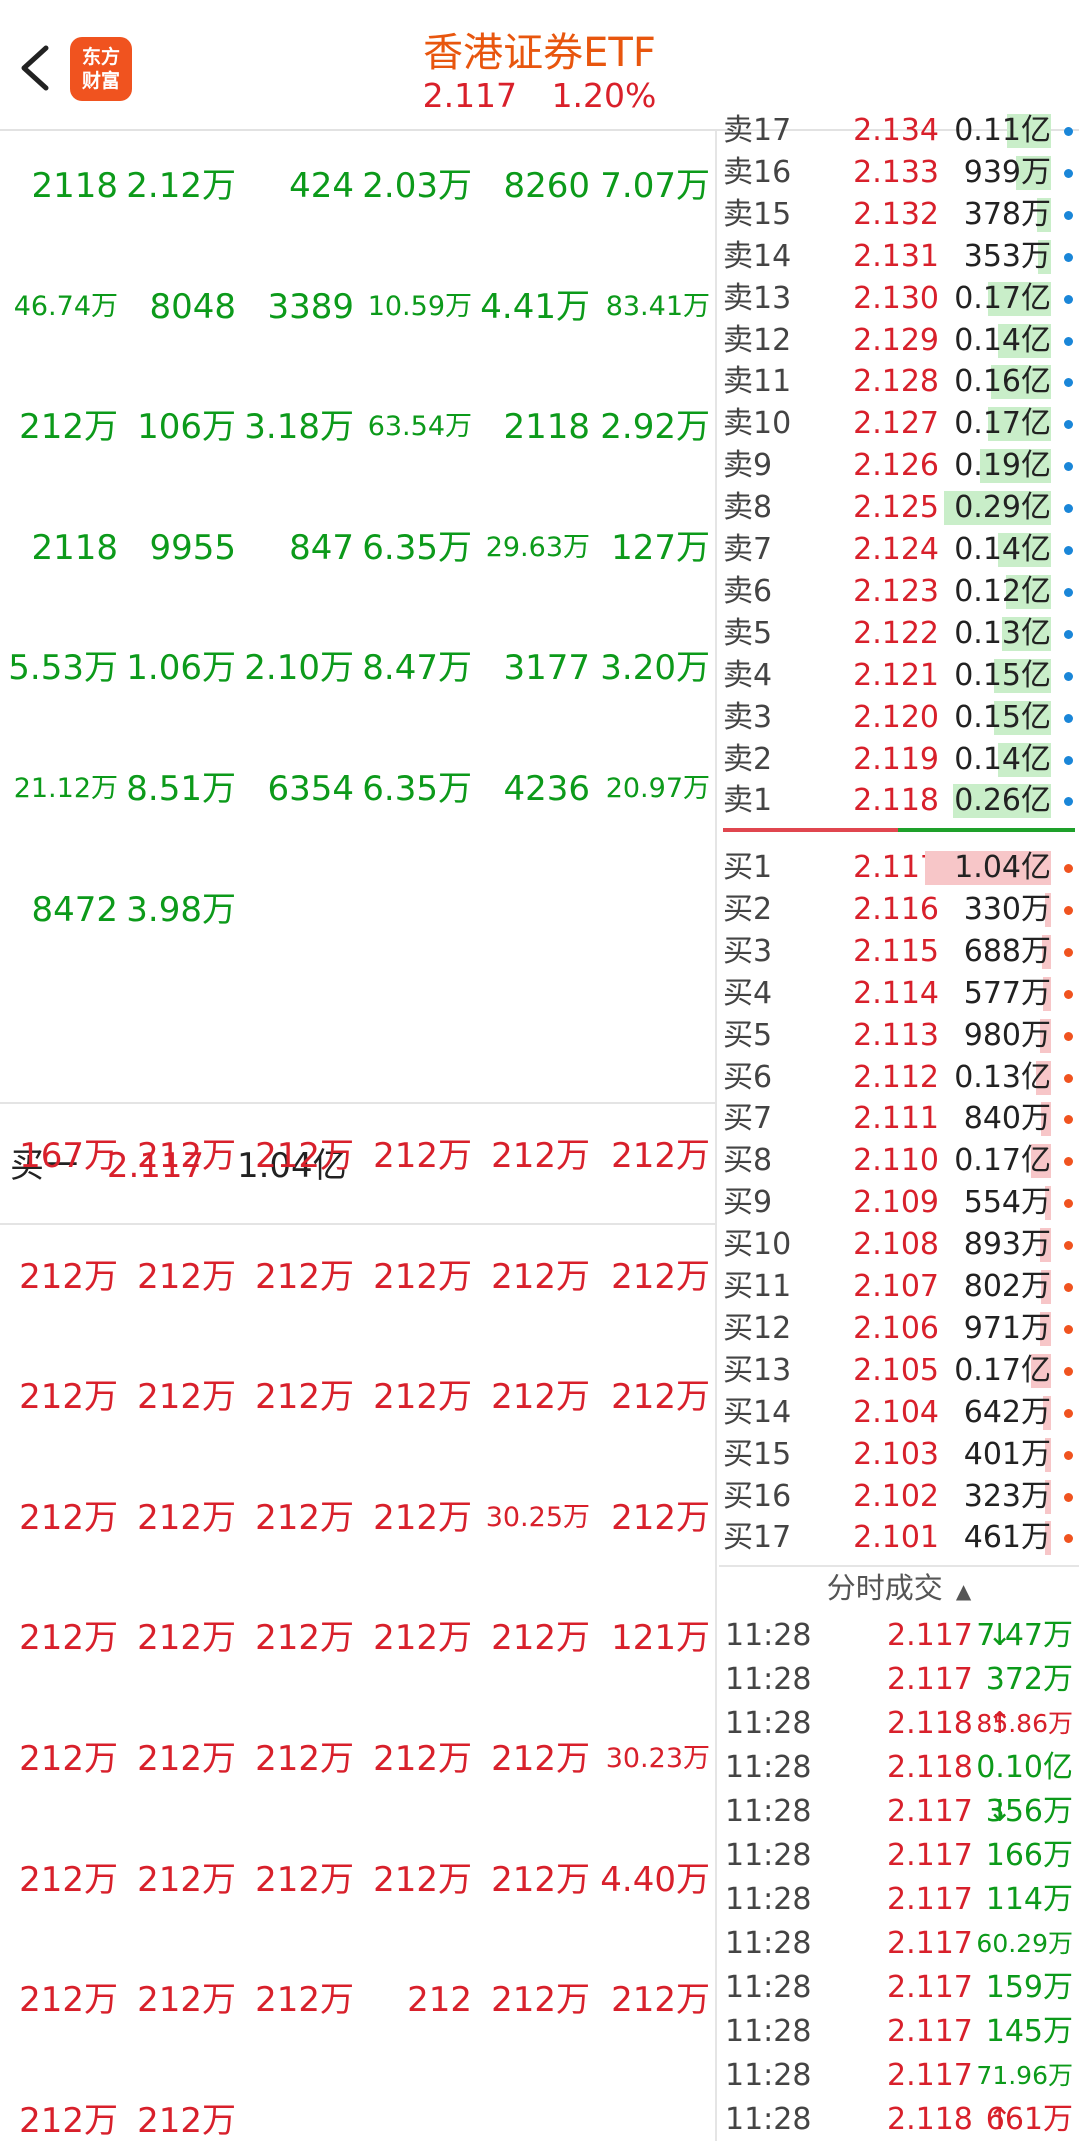  Describe the element at coordinates (896, 1161) in the screenshot. I see `level-price: 2.110` at that location.